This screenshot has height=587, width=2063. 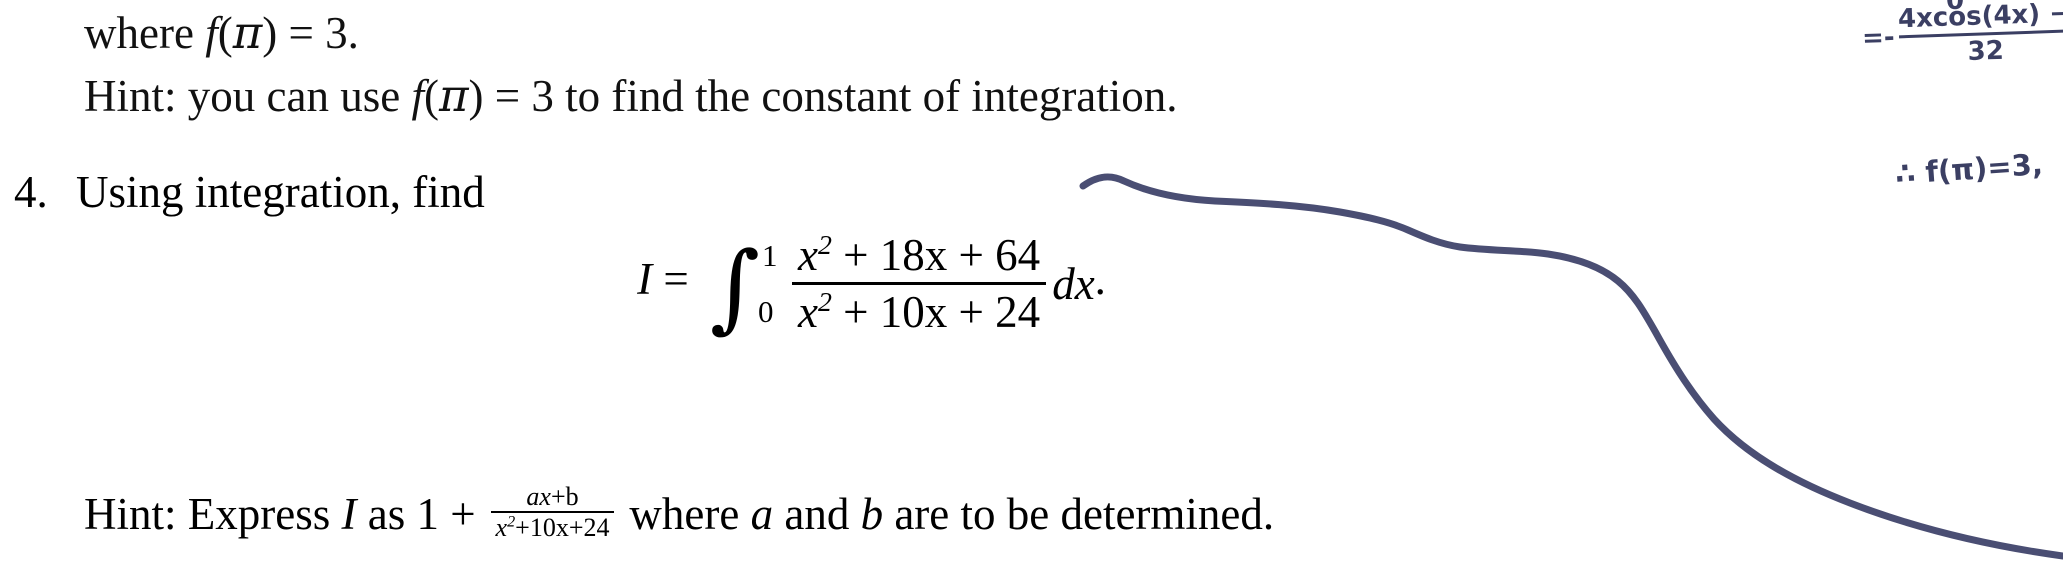 What do you see at coordinates (386, 513) in the screenshot?
I see `hint-two-as: as` at bounding box center [386, 513].